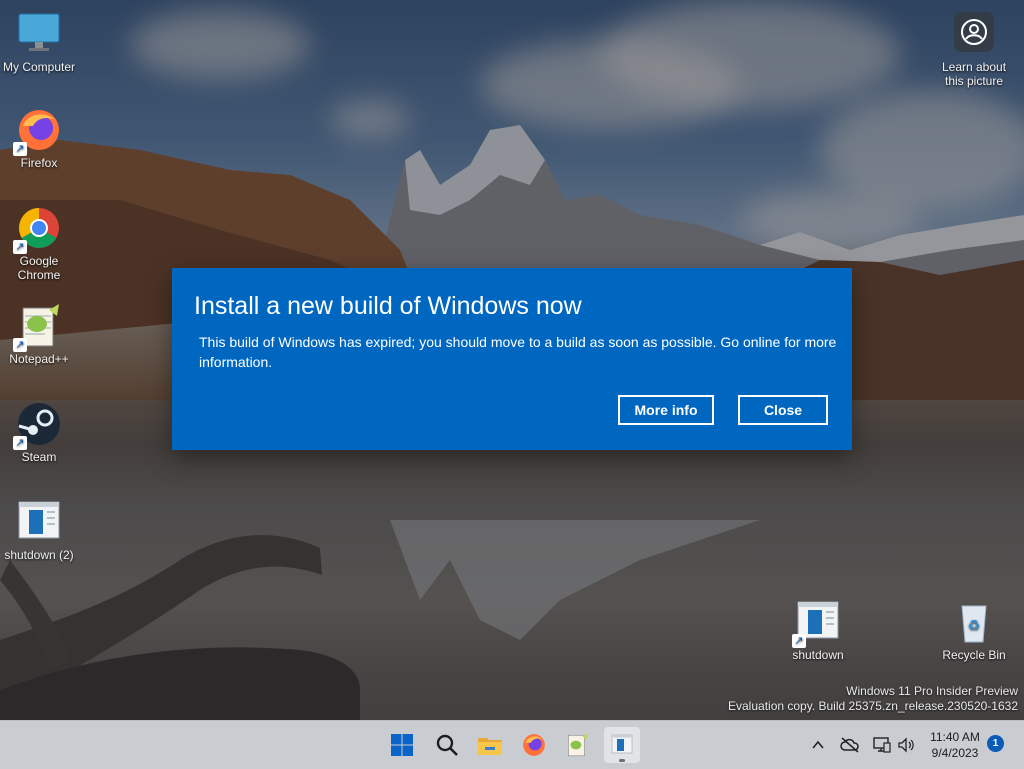 The image size is (1024, 769). I want to click on clock: 11:40 AM 9/4/2023, so click(955, 745).